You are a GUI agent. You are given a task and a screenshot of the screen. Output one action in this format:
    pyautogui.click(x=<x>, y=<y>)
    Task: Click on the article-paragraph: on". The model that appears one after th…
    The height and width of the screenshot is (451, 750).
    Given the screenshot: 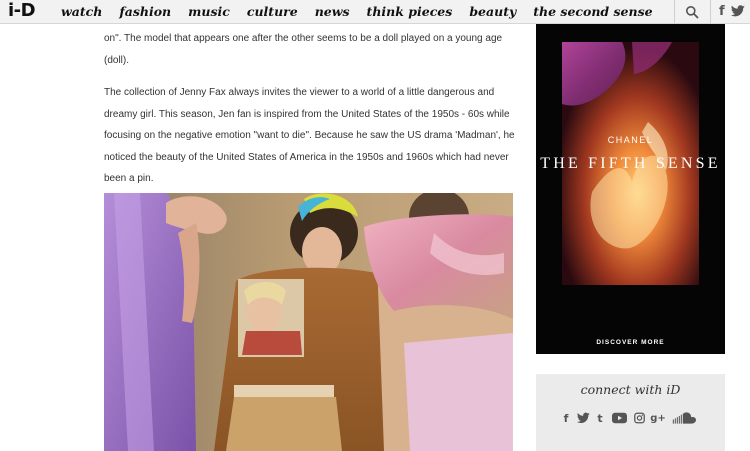 What is the action you would take?
    pyautogui.click(x=303, y=49)
    